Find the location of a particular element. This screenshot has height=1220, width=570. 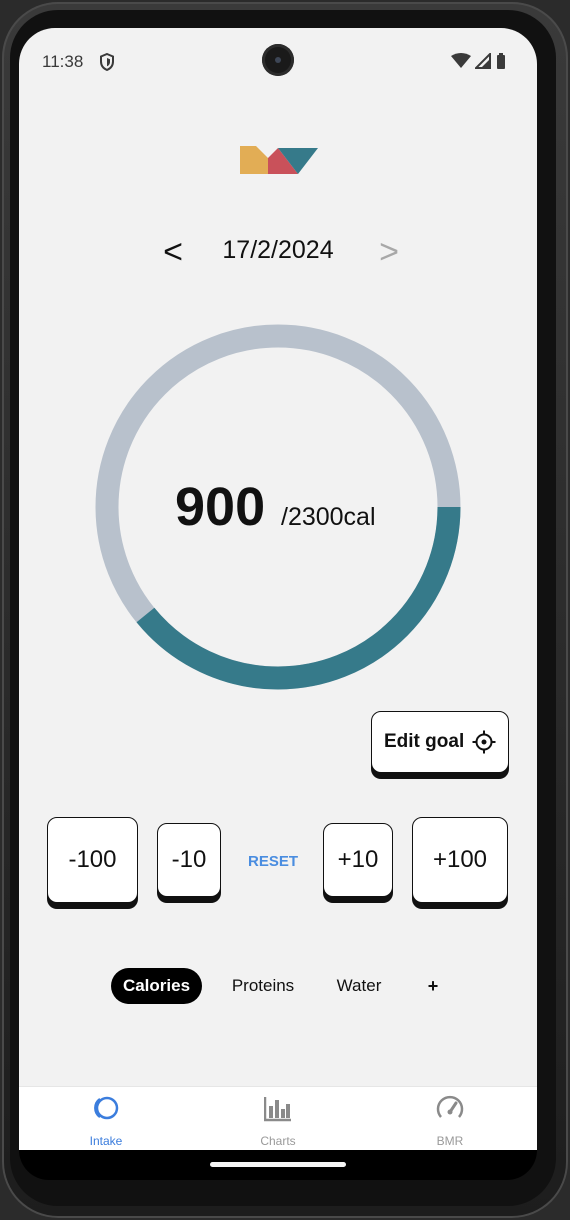

speedometer-icon is located at coordinates (450, 1111).